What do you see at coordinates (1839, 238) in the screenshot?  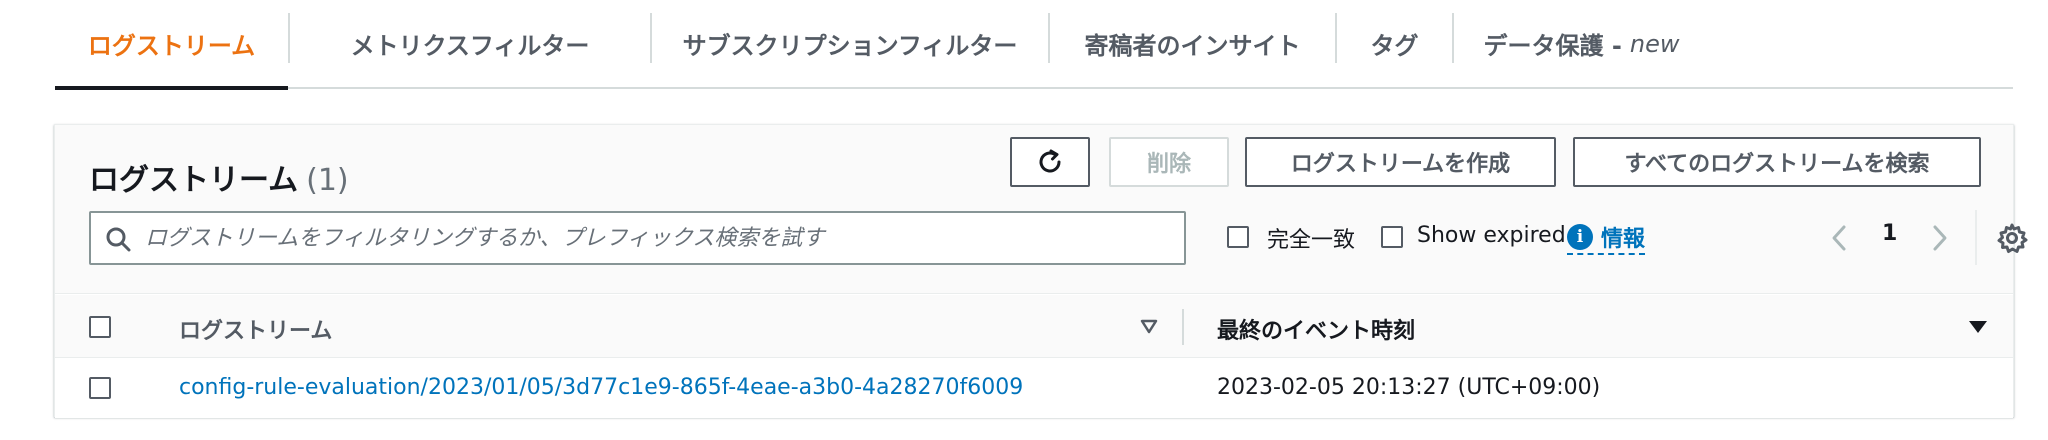 I see `chevron-left-icon` at bounding box center [1839, 238].